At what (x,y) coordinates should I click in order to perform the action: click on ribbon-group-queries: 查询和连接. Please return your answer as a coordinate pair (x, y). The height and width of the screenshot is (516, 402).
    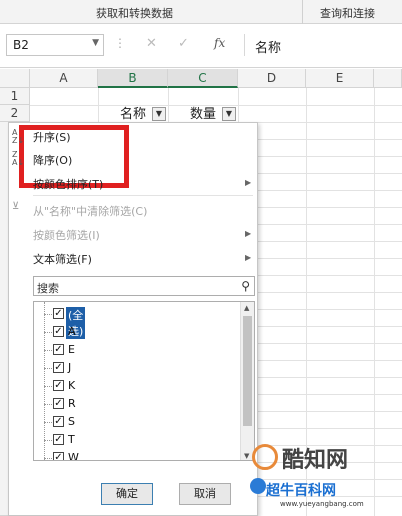
    Looking at the image, I should click on (347, 13).